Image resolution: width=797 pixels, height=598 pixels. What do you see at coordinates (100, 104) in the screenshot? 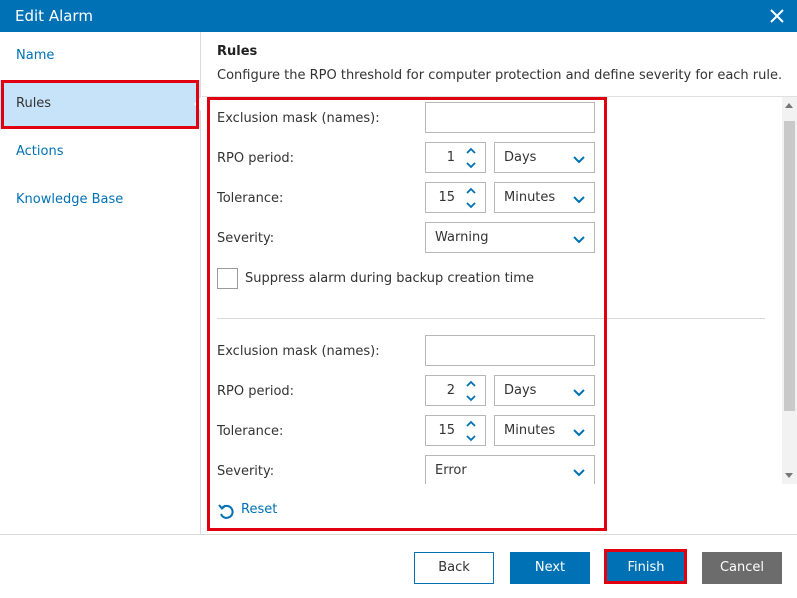
I see `sidebar-item-rules: Rules` at bounding box center [100, 104].